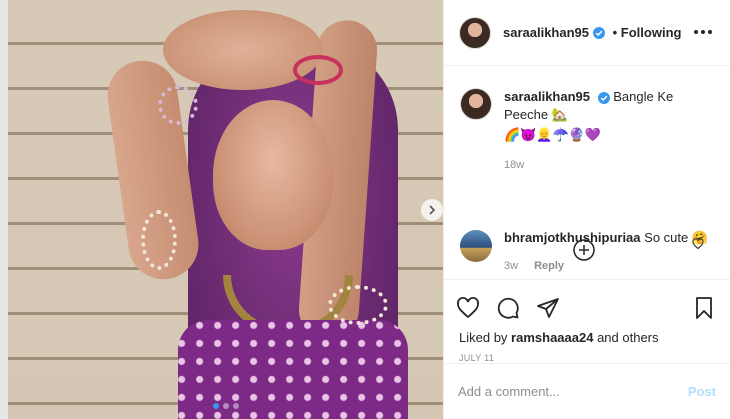 The height and width of the screenshot is (419, 730). What do you see at coordinates (645, 32) in the screenshot?
I see `follow-status: • Following` at bounding box center [645, 32].